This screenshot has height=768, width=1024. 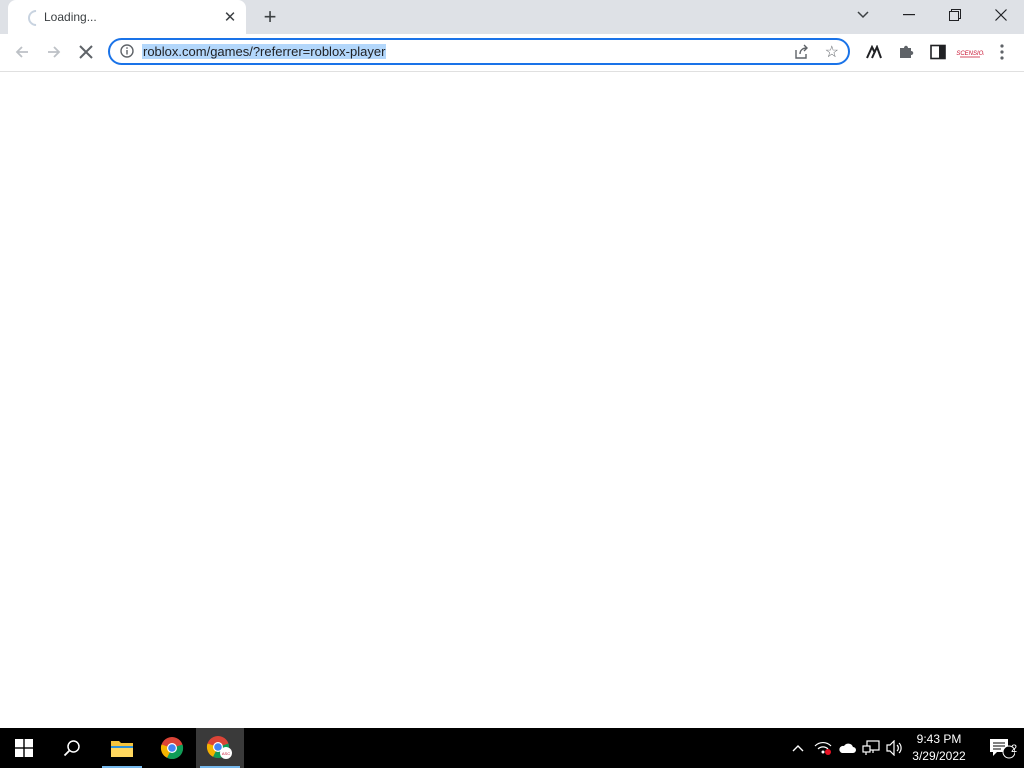 I want to click on volume-speaker-icon, so click(x=895, y=748).